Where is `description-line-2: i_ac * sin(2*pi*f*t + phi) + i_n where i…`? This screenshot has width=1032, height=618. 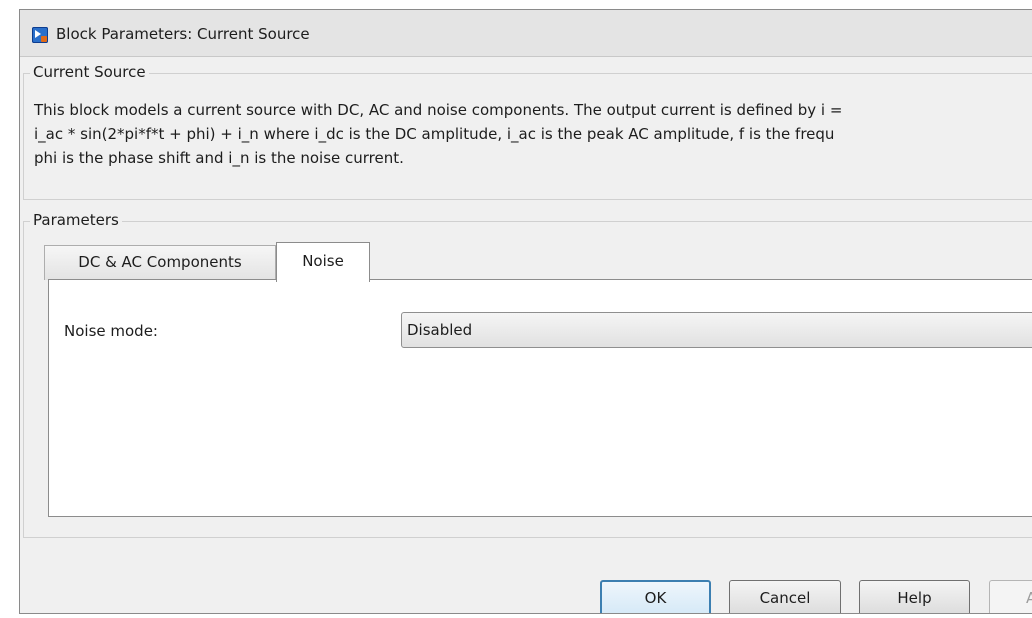 description-line-2: i_ac * sin(2*pi*f*t + phi) + i_n where i… is located at coordinates (434, 134).